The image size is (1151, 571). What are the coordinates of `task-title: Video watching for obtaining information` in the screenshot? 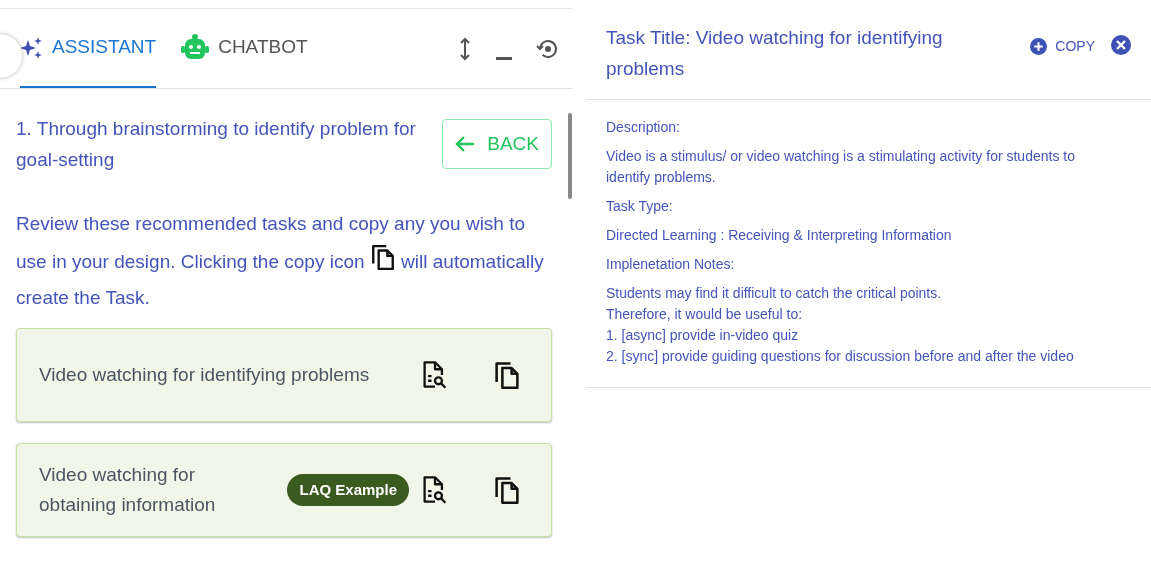 It's located at (128, 490).